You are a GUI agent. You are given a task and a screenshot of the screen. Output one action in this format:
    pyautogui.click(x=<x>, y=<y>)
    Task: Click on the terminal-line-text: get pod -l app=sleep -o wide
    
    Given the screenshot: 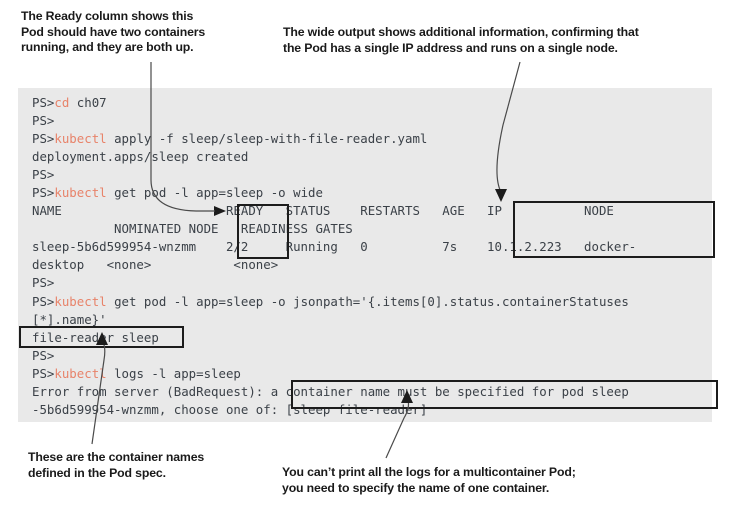 What is the action you would take?
    pyautogui.click(x=214, y=193)
    